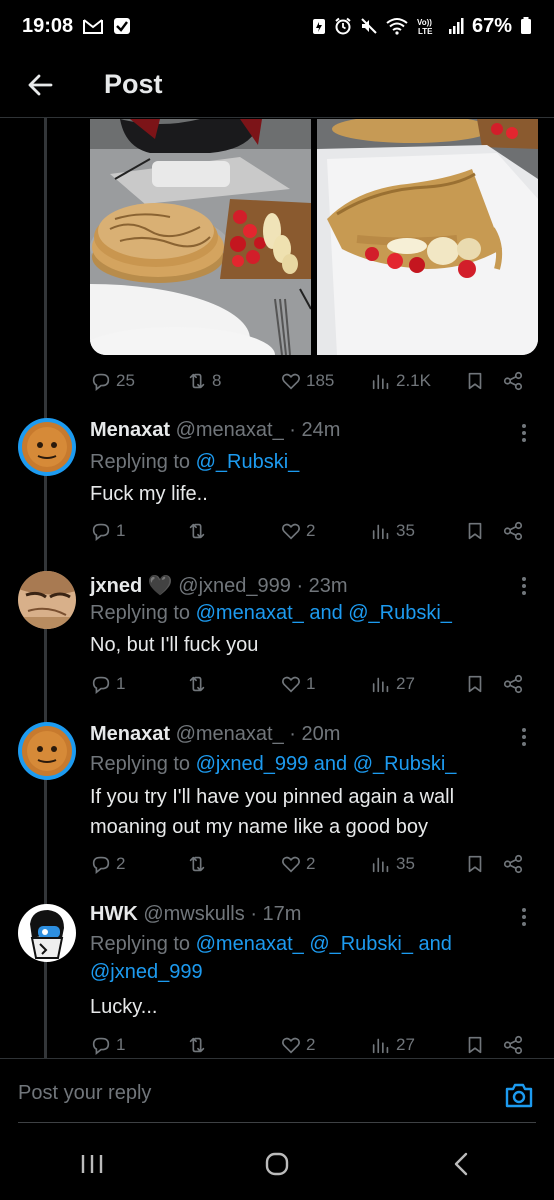 The height and width of the screenshot is (1200, 554). What do you see at coordinates (462, 1164) in the screenshot?
I see `system-back-button` at bounding box center [462, 1164].